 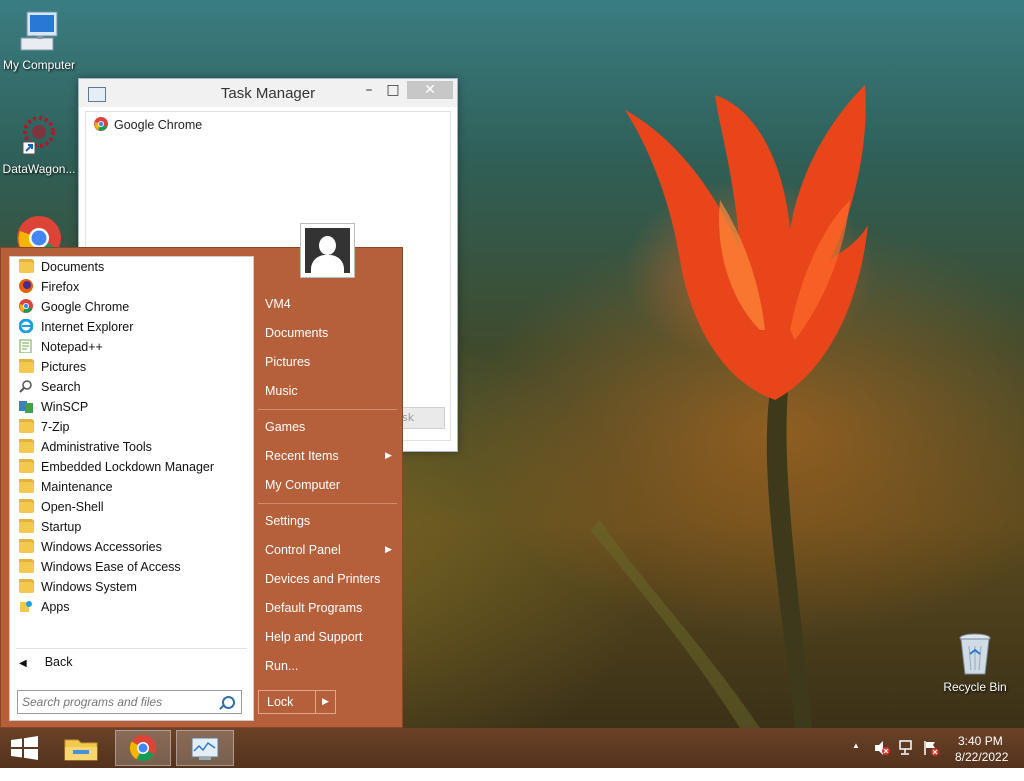 I want to click on task-manager-icon, so click(x=205, y=748).